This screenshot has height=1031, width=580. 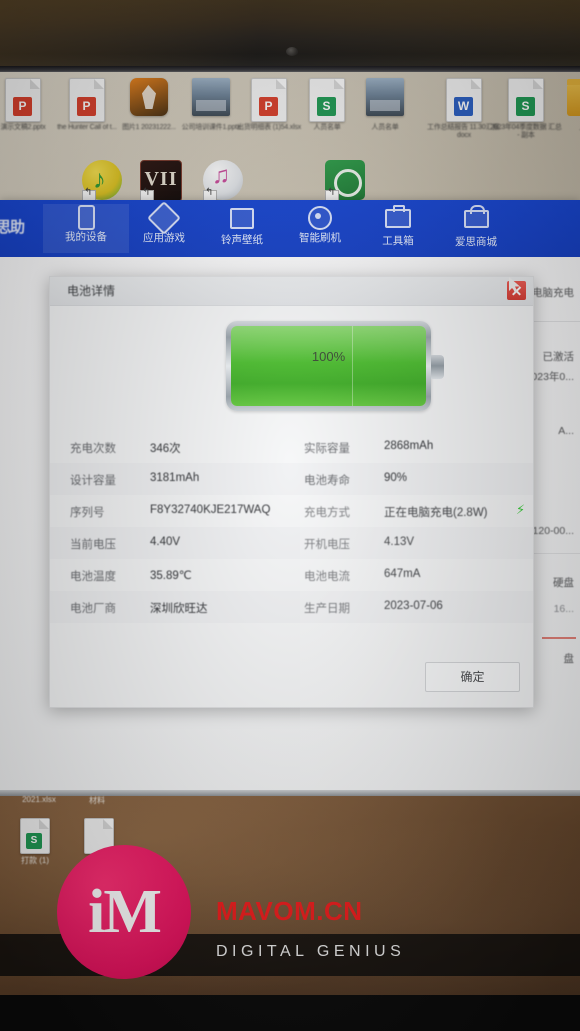 I want to click on watermark-site: MAVOM.CN, so click(x=289, y=911).